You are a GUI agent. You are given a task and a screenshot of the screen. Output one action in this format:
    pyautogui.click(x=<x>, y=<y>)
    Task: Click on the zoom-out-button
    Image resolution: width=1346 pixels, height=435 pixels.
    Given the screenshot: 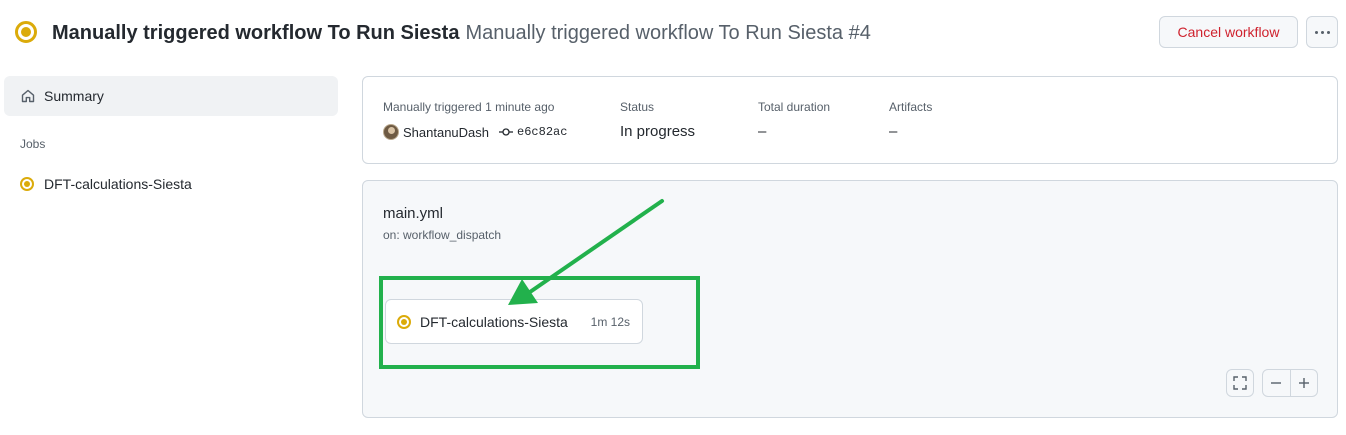 What is the action you would take?
    pyautogui.click(x=1276, y=383)
    